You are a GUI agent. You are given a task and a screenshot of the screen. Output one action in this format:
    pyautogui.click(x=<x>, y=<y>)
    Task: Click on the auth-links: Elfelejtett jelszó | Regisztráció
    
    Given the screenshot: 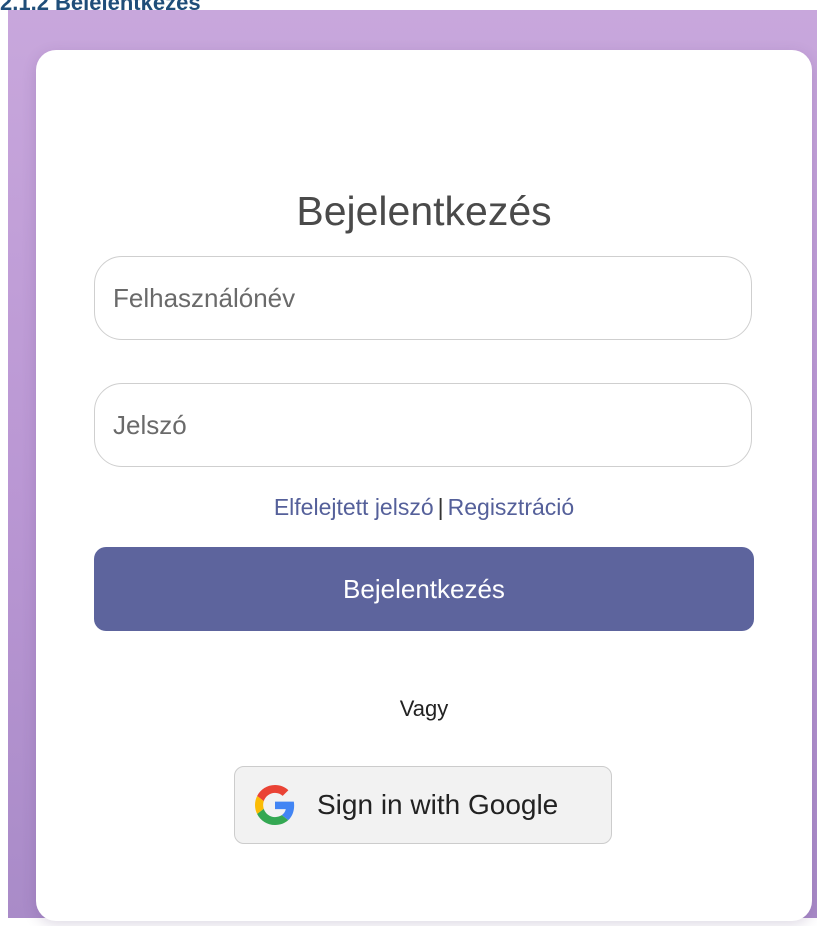 What is the action you would take?
    pyautogui.click(x=424, y=507)
    